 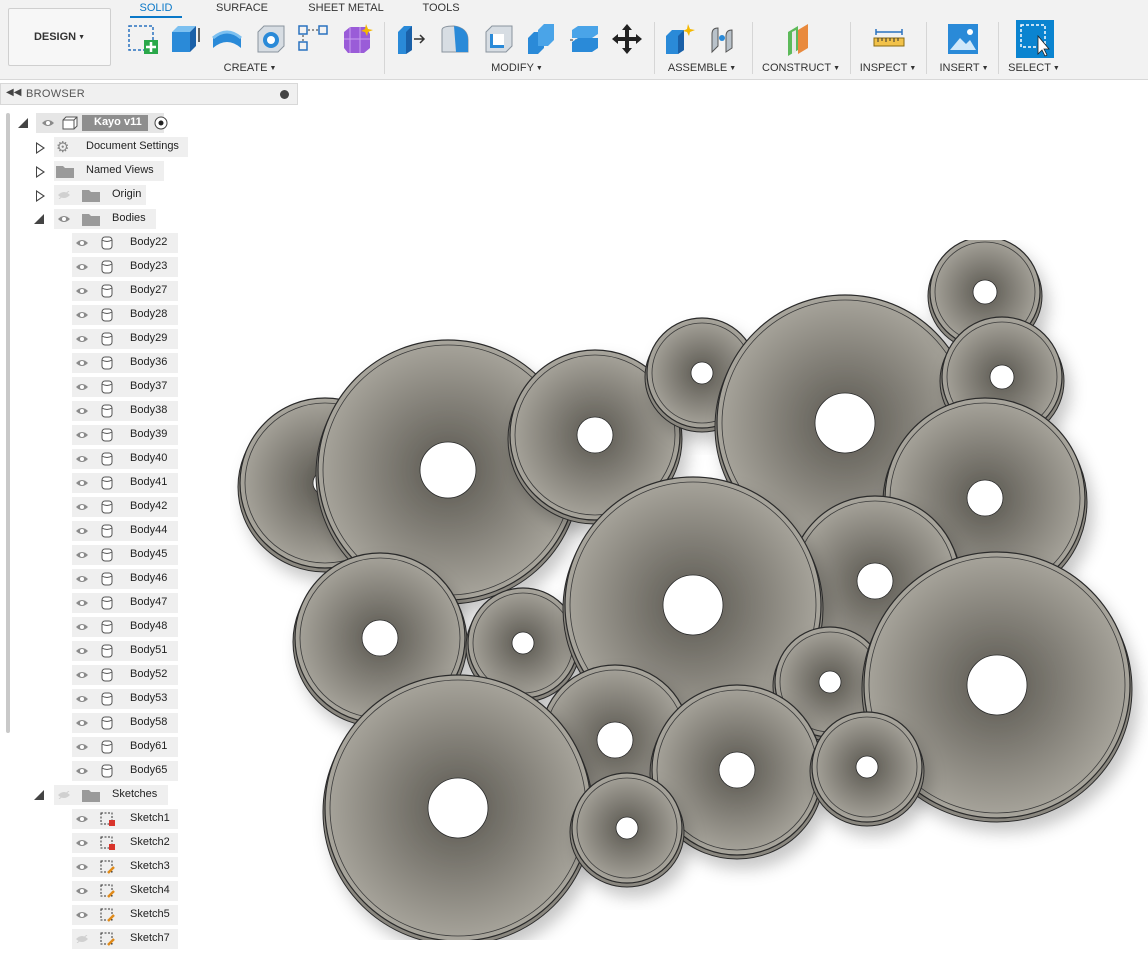 What do you see at coordinates (127, 267) in the screenshot?
I see `tree-item-body: Body23` at bounding box center [127, 267].